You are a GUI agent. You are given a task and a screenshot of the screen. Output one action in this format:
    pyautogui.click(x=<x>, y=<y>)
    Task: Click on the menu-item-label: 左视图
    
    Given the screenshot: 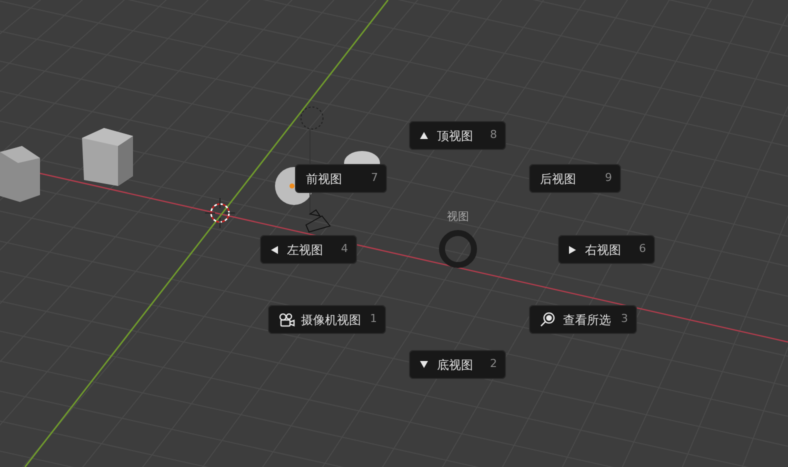 What is the action you would take?
    pyautogui.click(x=305, y=250)
    